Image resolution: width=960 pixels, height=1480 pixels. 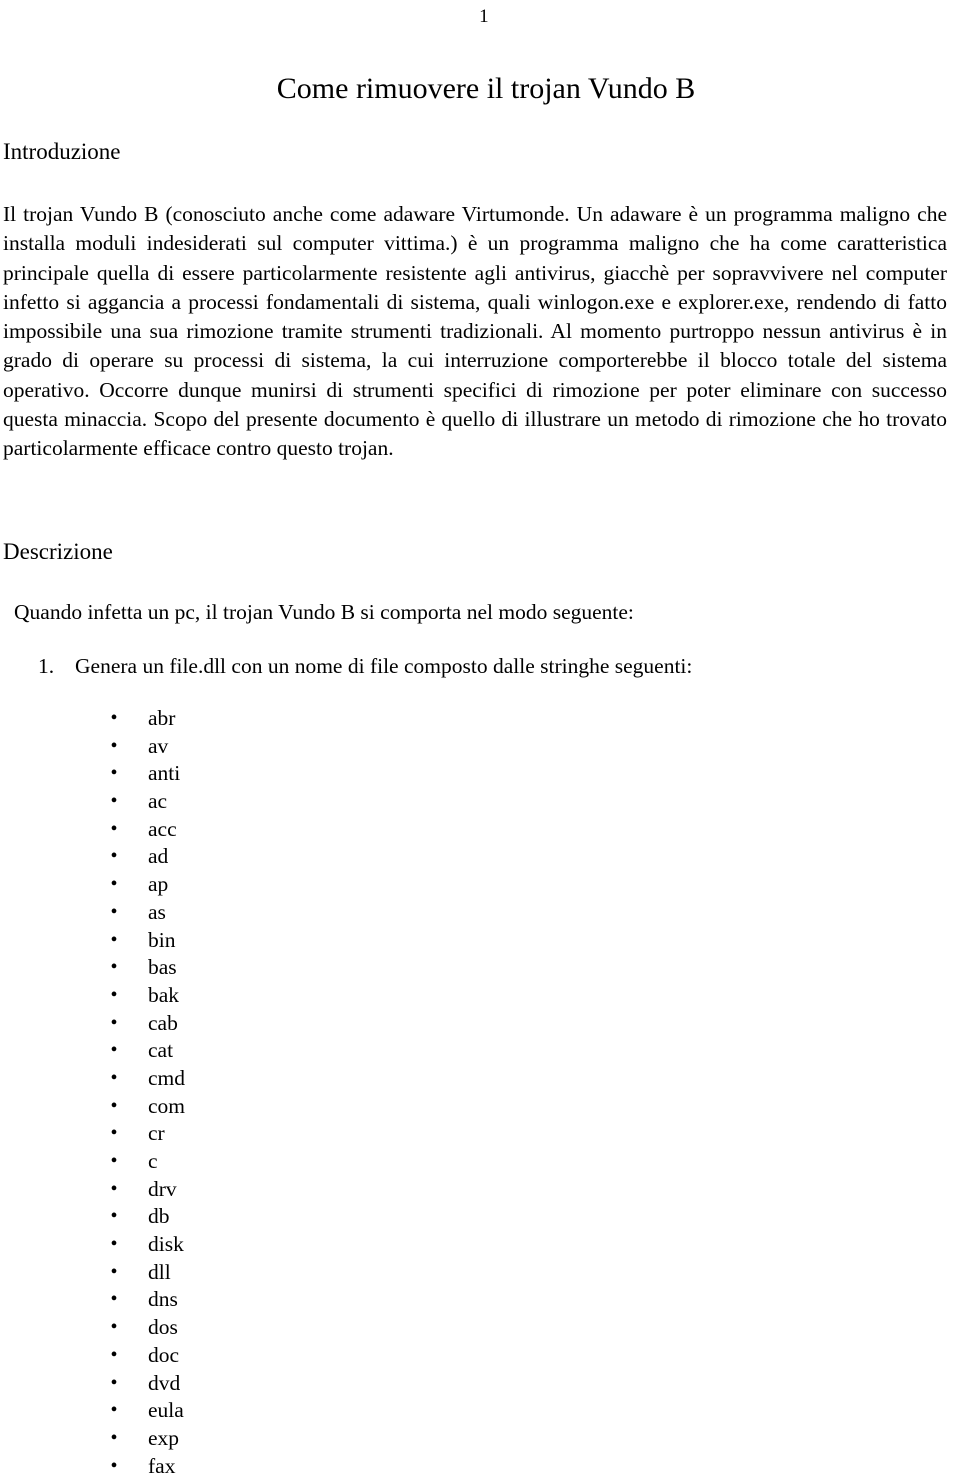 I want to click on page-number: 1, so click(x=484, y=16).